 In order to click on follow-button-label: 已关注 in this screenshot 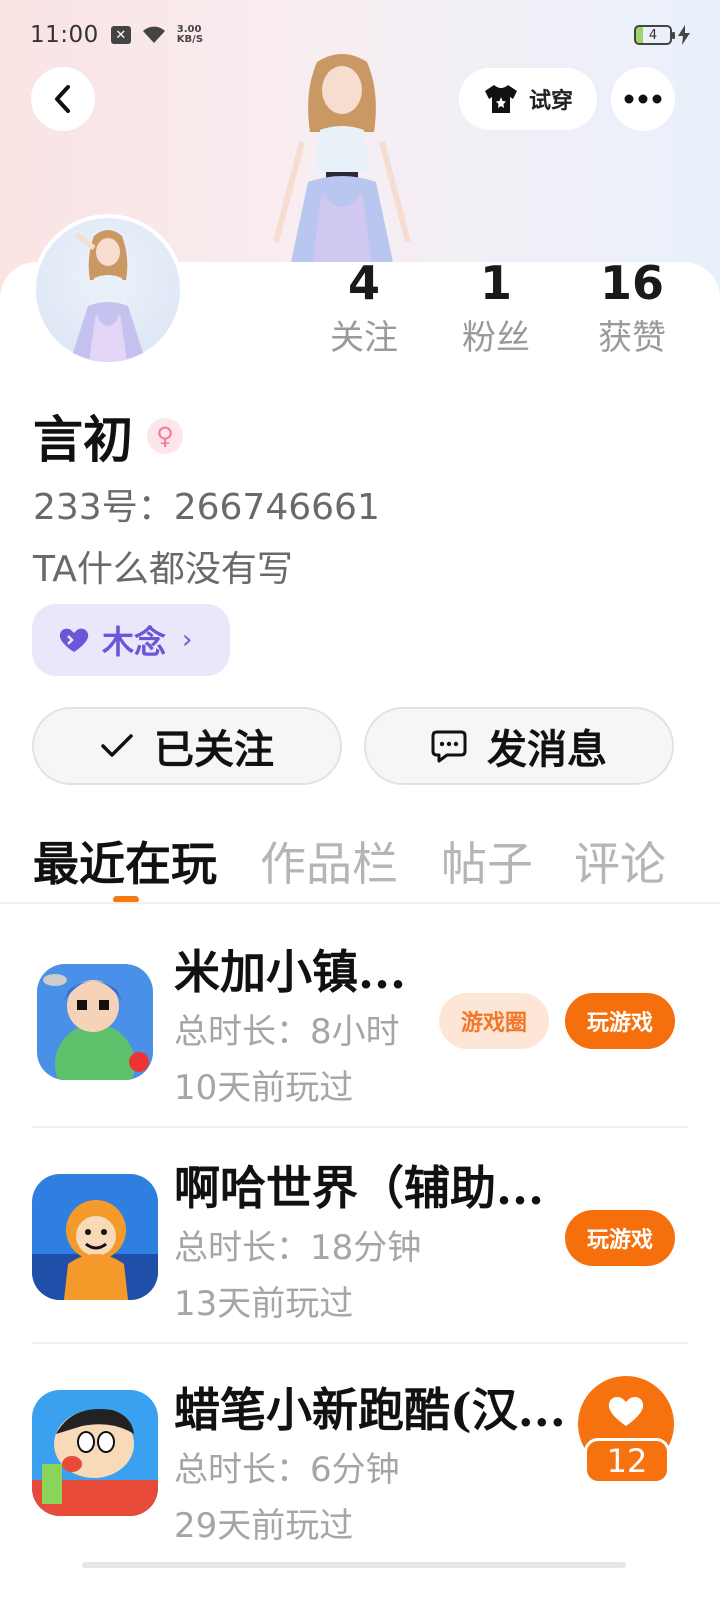, I will do `click(214, 750)`.